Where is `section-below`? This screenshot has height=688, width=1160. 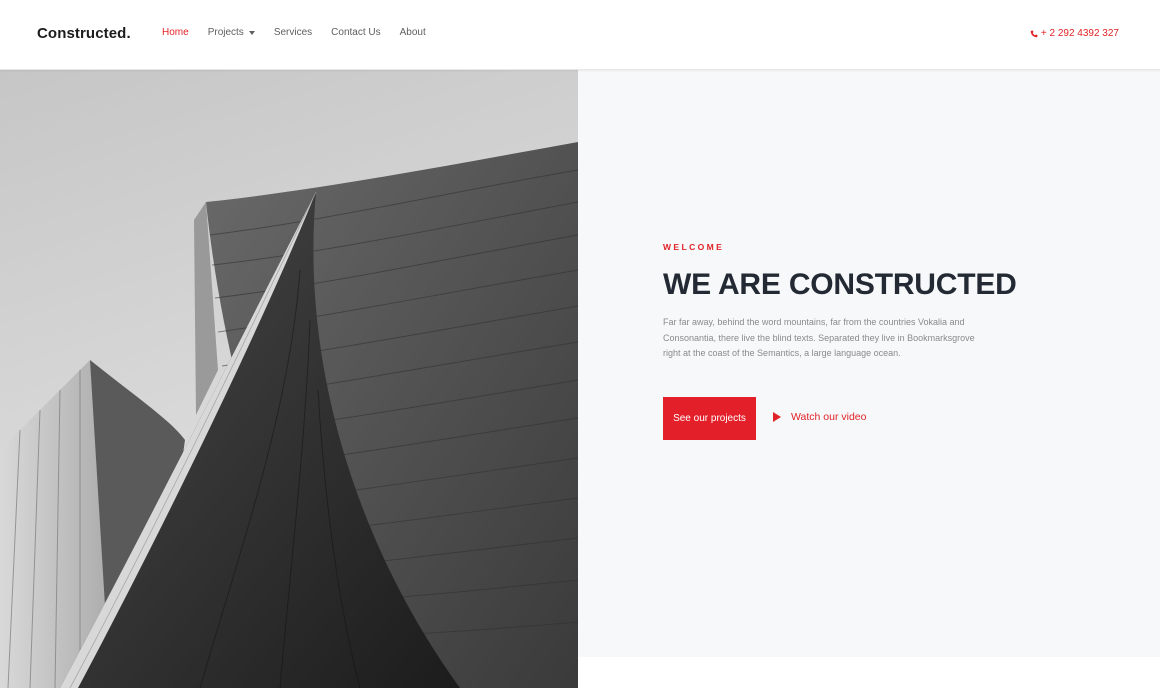
section-below is located at coordinates (869, 672).